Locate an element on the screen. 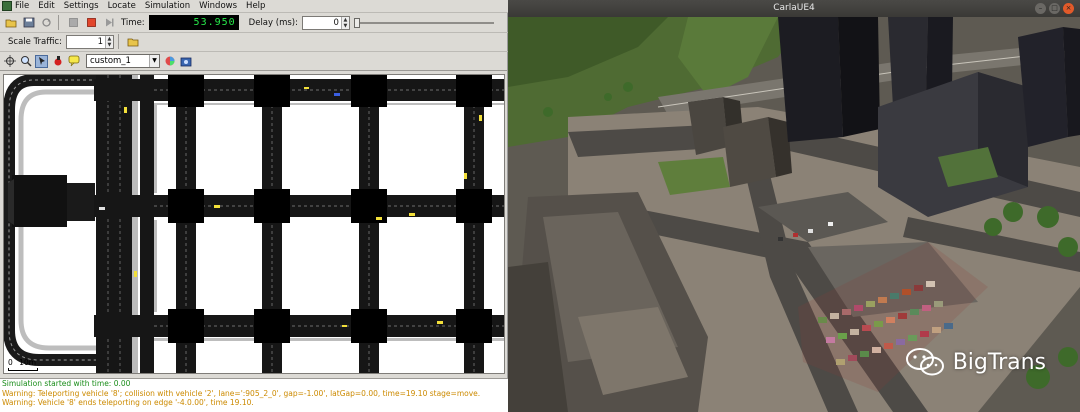 The height and width of the screenshot is (412, 1080). carla-window-title: CarlaUE4 is located at coordinates (794, 8).